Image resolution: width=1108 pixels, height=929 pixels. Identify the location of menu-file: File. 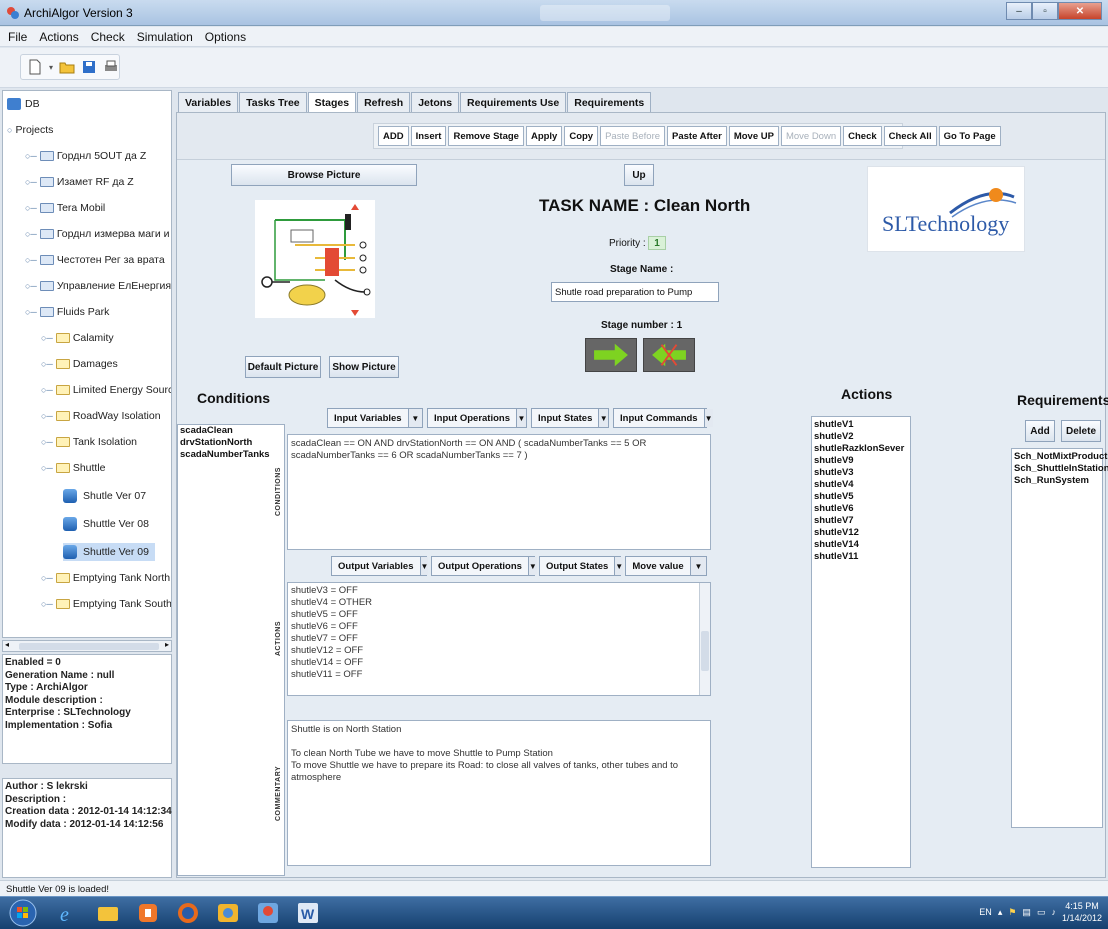
(17, 37).